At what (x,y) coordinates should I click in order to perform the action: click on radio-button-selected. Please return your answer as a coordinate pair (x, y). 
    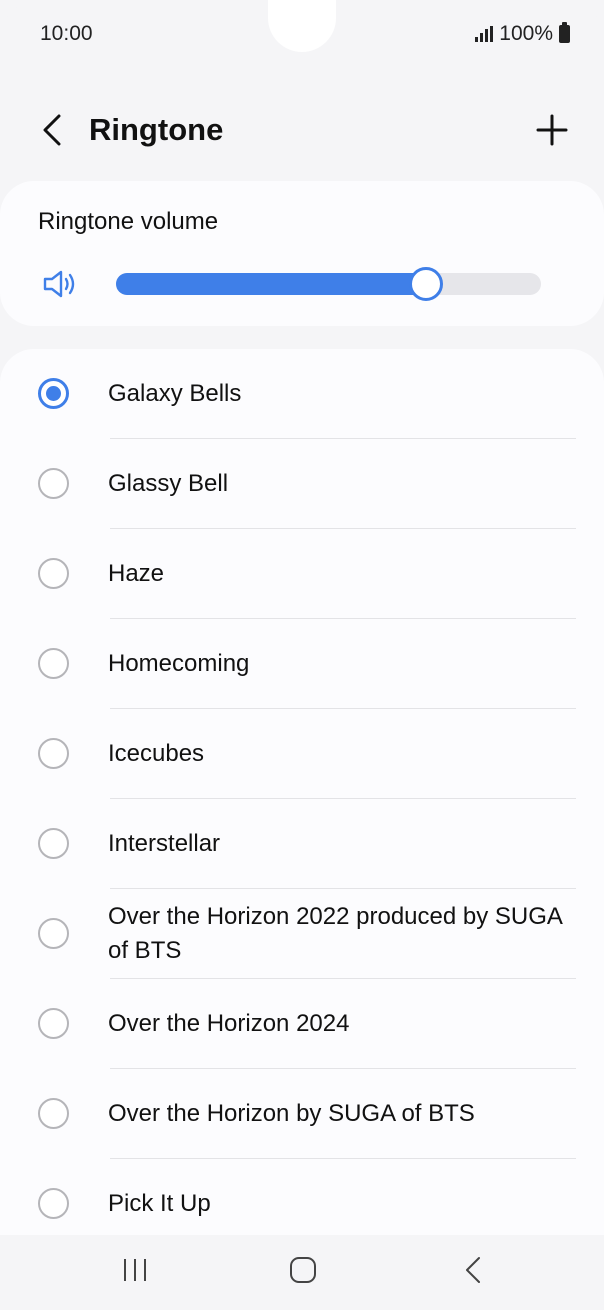
    Looking at the image, I should click on (53, 393).